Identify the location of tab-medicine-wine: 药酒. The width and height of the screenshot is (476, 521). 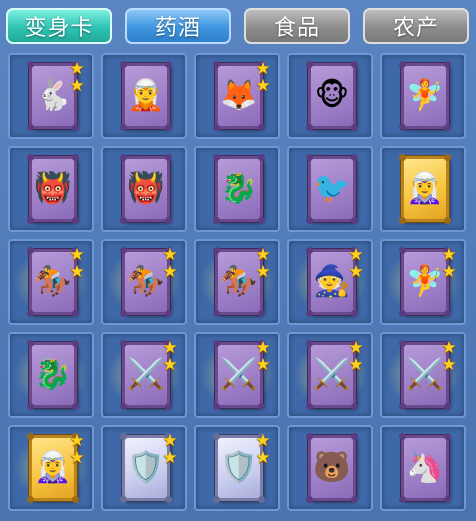
(178, 26).